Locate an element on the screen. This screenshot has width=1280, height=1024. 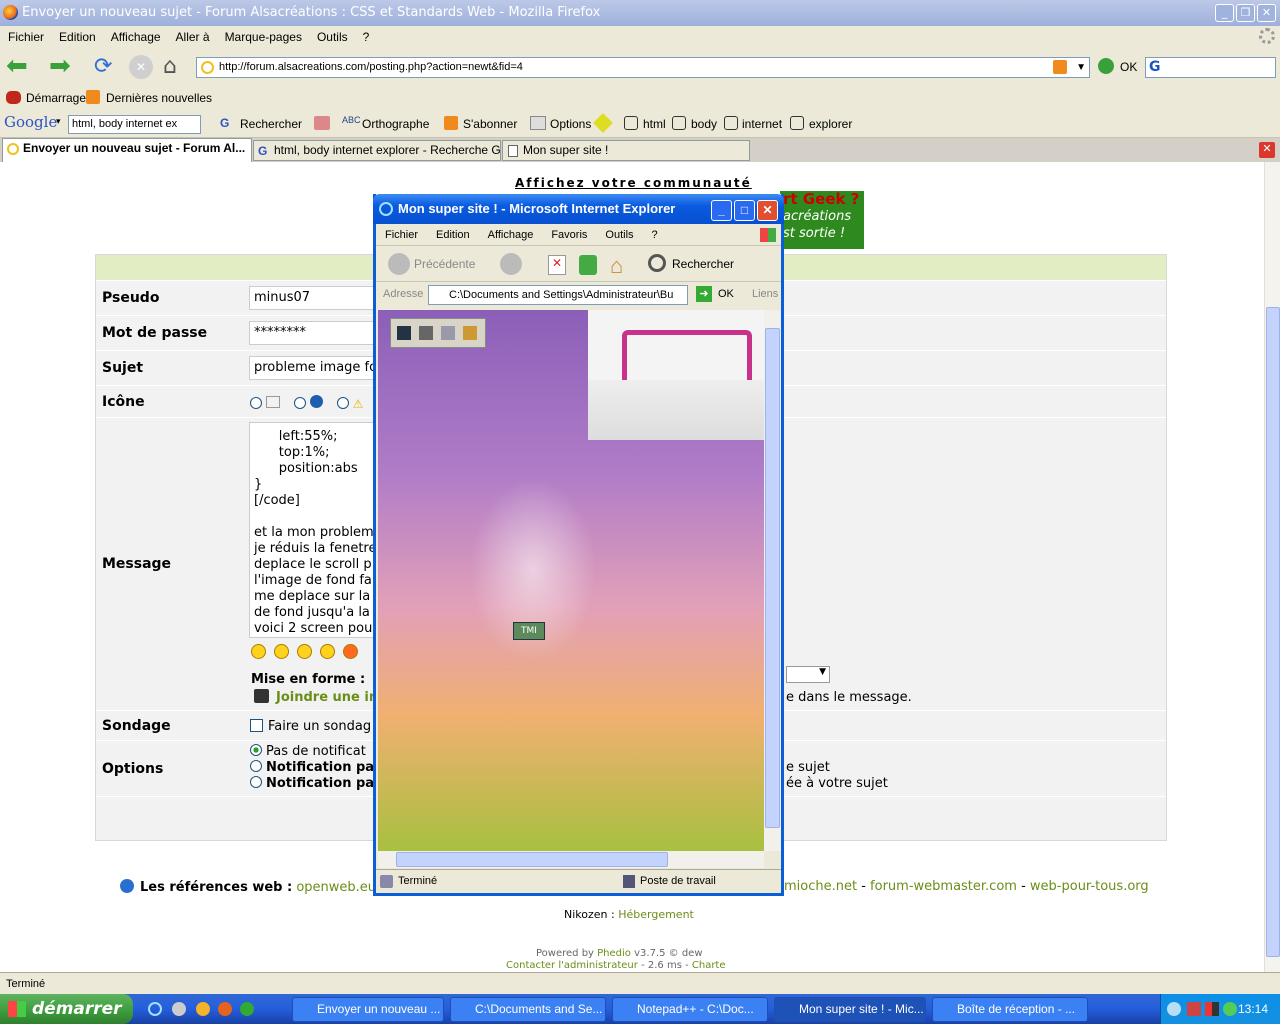
close-button: ✕ is located at coordinates (1266, 13).